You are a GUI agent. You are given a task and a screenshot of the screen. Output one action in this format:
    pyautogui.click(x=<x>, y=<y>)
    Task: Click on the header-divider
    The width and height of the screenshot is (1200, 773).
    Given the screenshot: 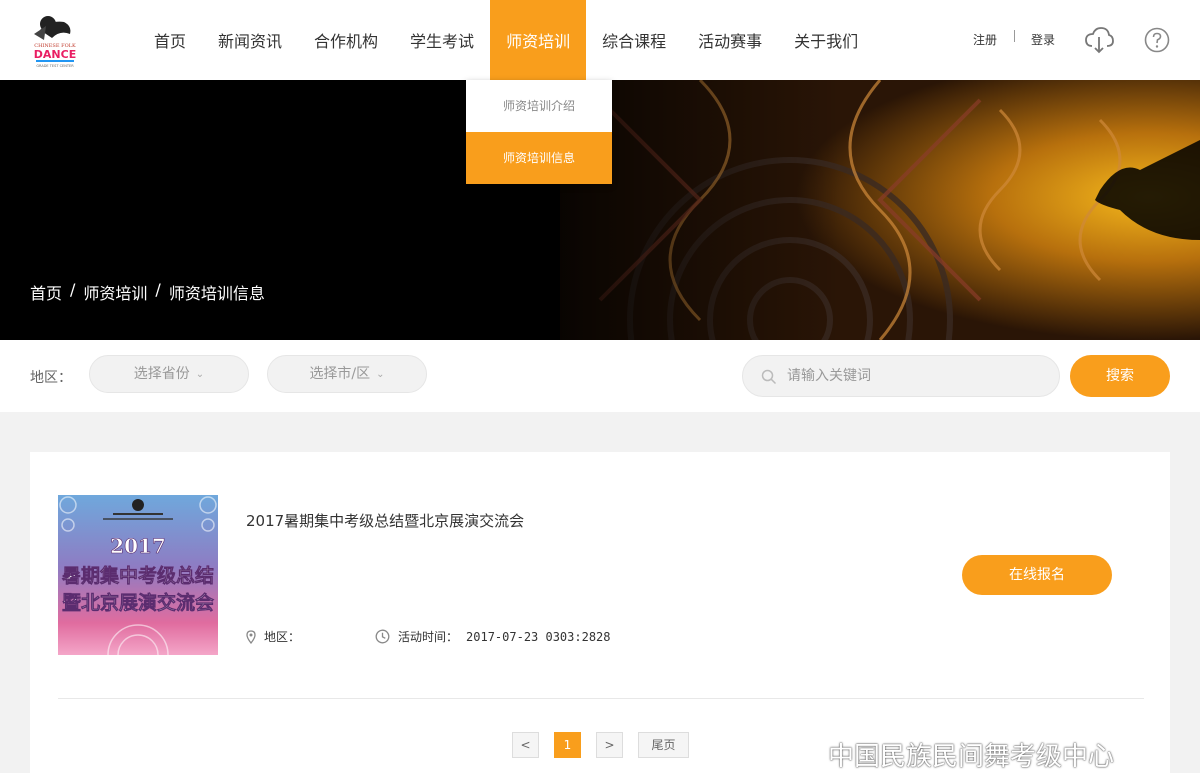 What is the action you would take?
    pyautogui.click(x=1014, y=36)
    